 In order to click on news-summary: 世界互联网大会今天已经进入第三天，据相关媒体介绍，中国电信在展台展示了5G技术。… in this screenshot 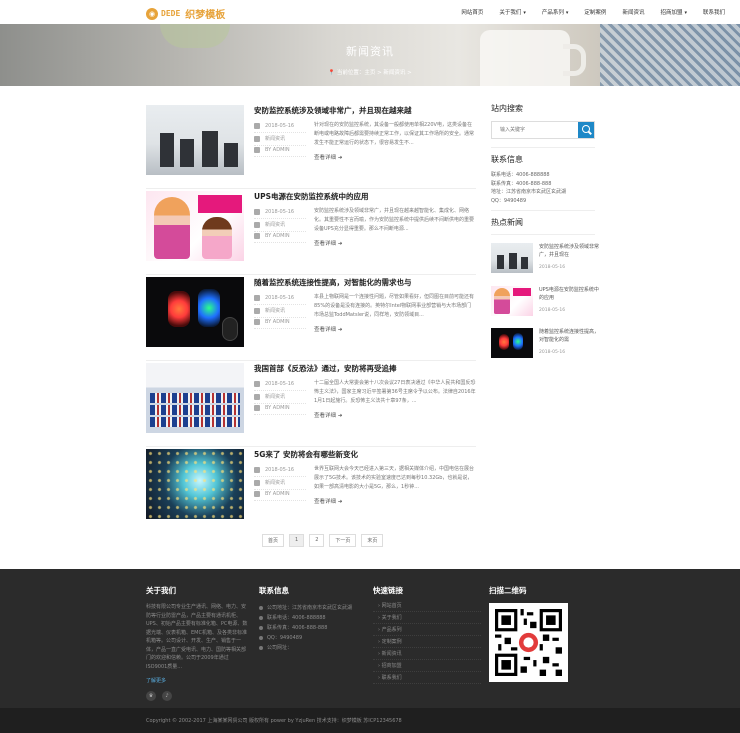, I will do `click(394, 478)`.